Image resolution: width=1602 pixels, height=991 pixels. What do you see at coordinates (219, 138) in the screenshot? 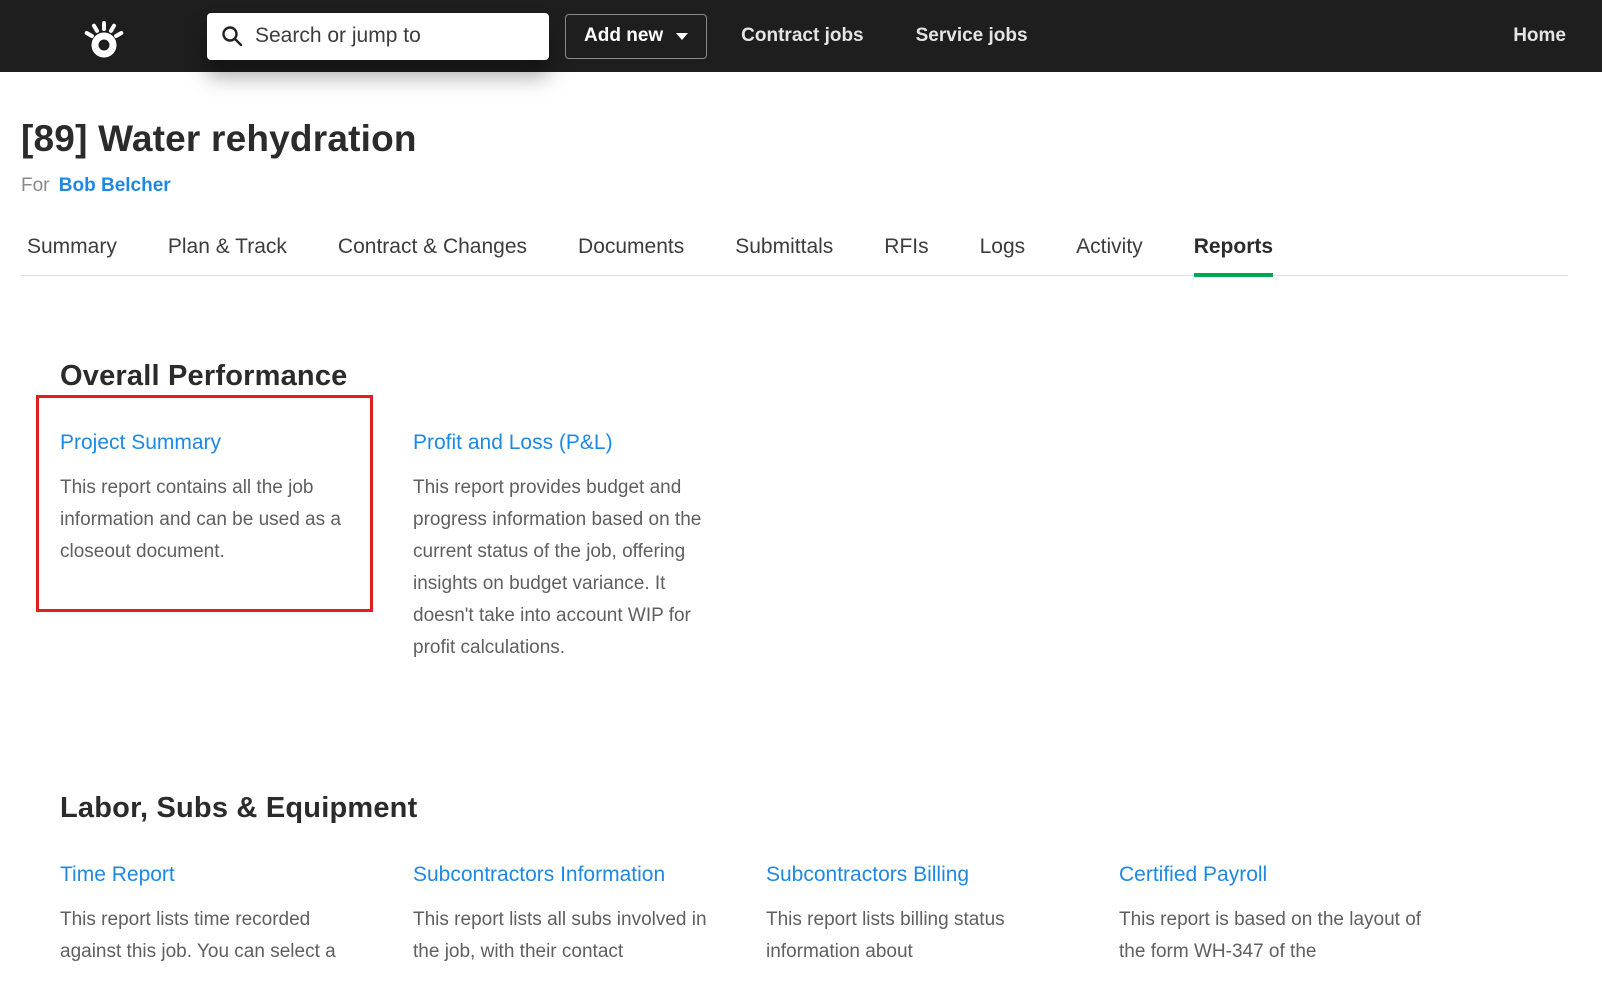
I see `page-title: [89] Water rehydration` at bounding box center [219, 138].